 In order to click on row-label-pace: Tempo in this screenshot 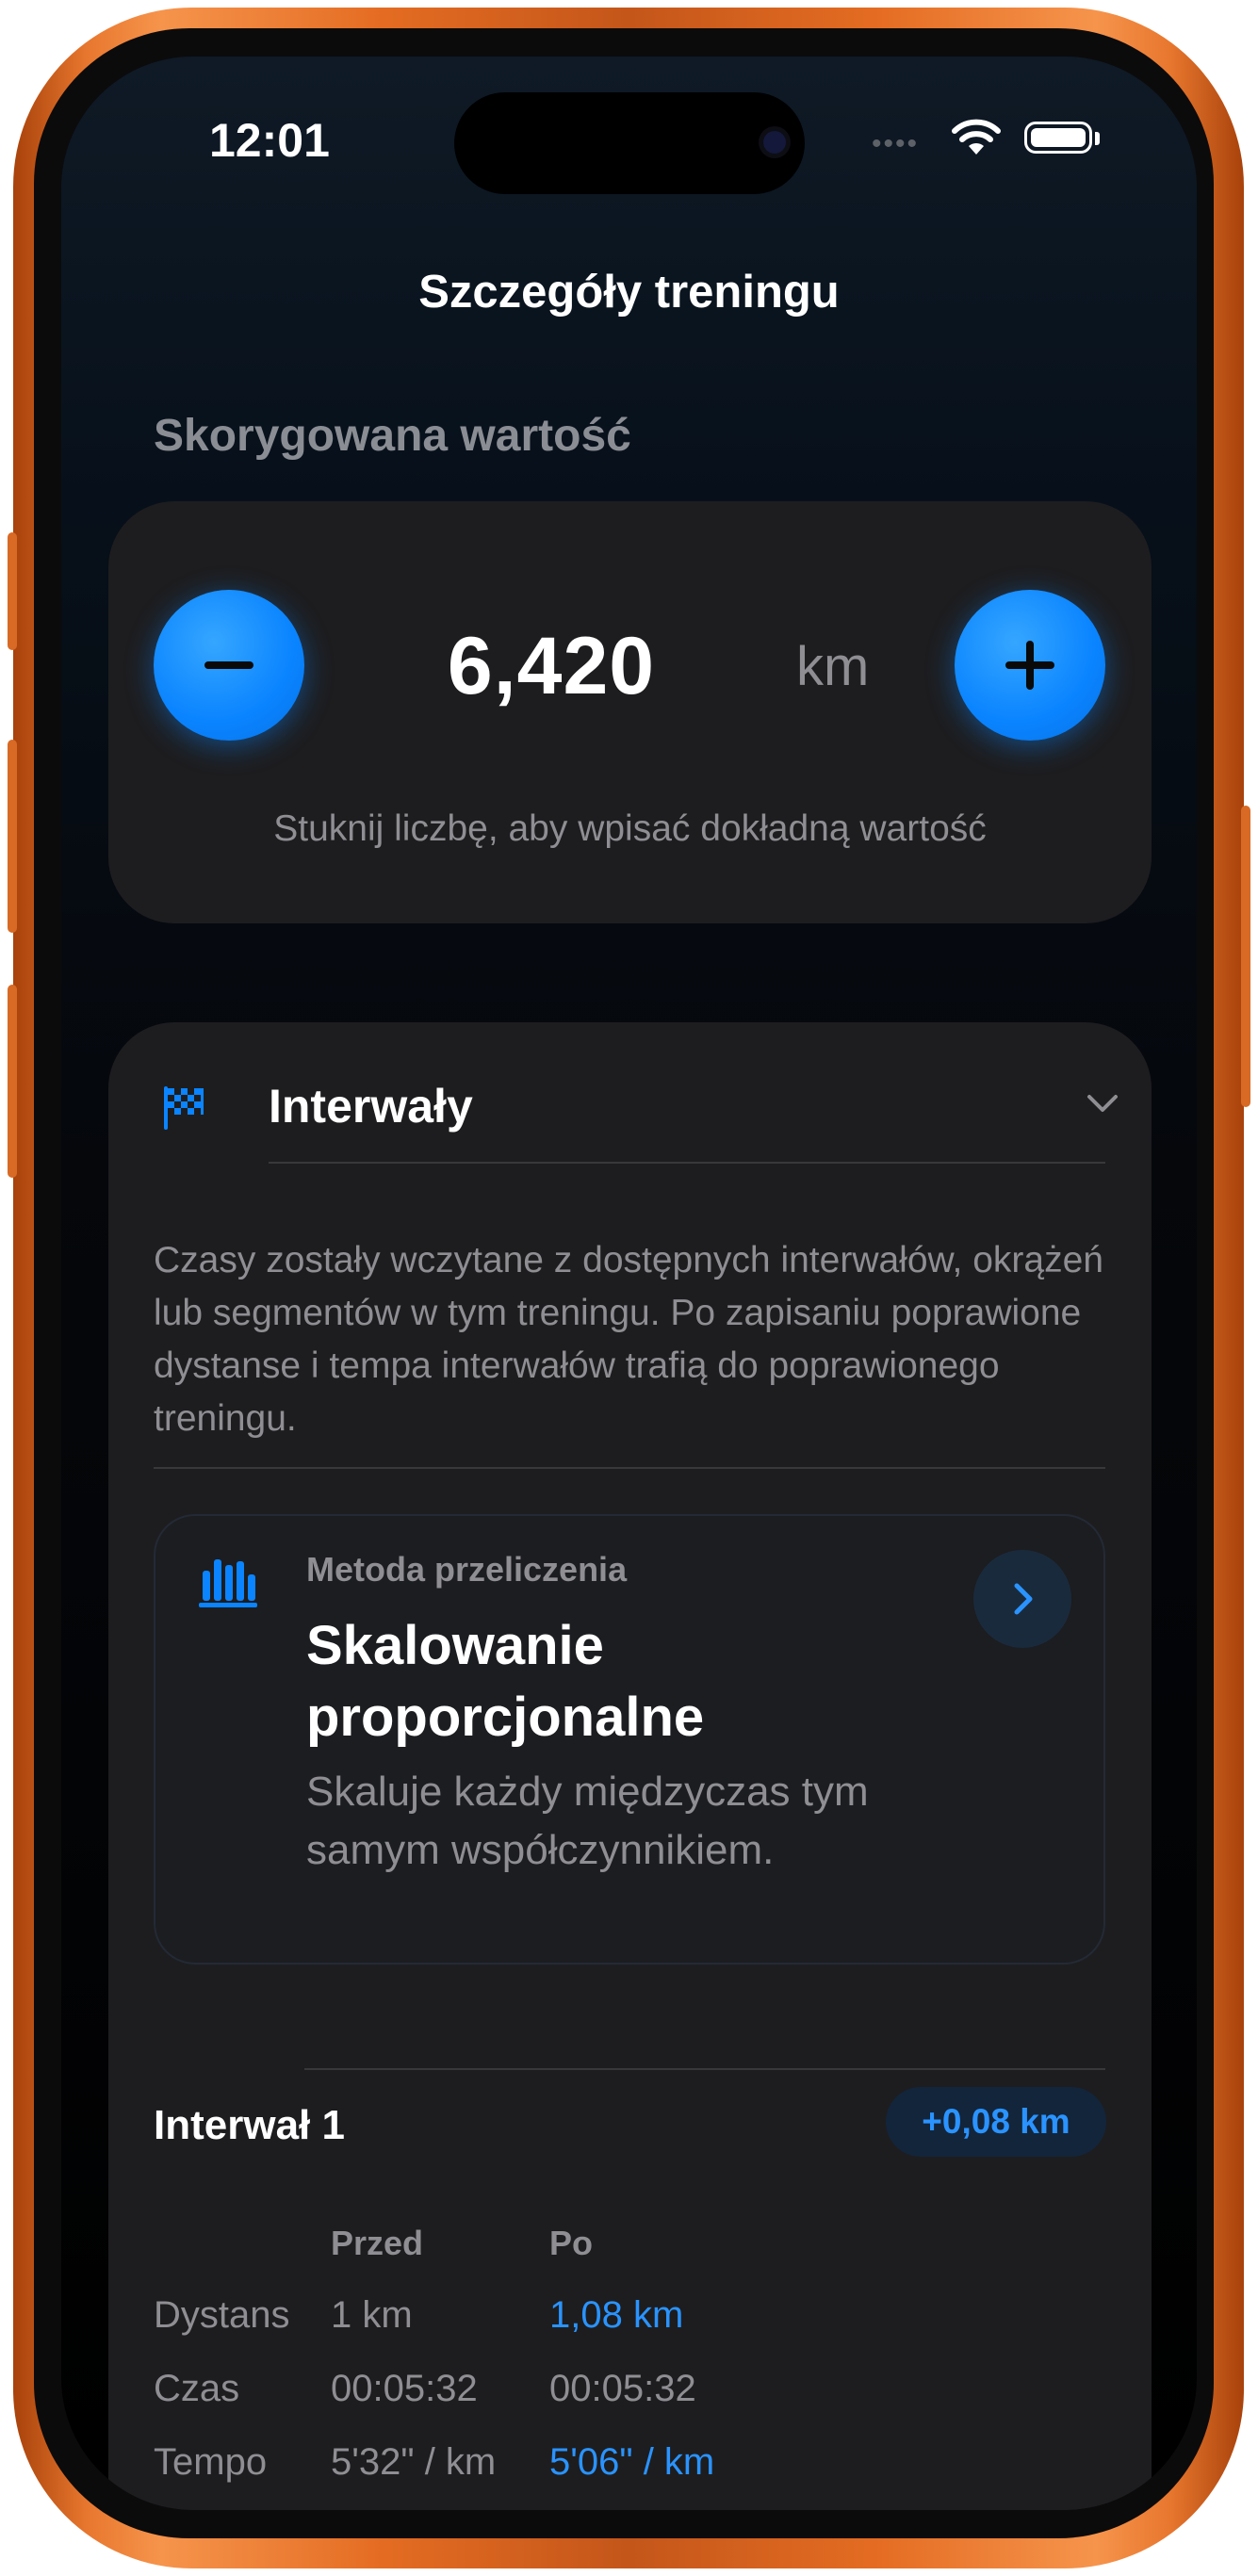, I will do `click(211, 2462)`.